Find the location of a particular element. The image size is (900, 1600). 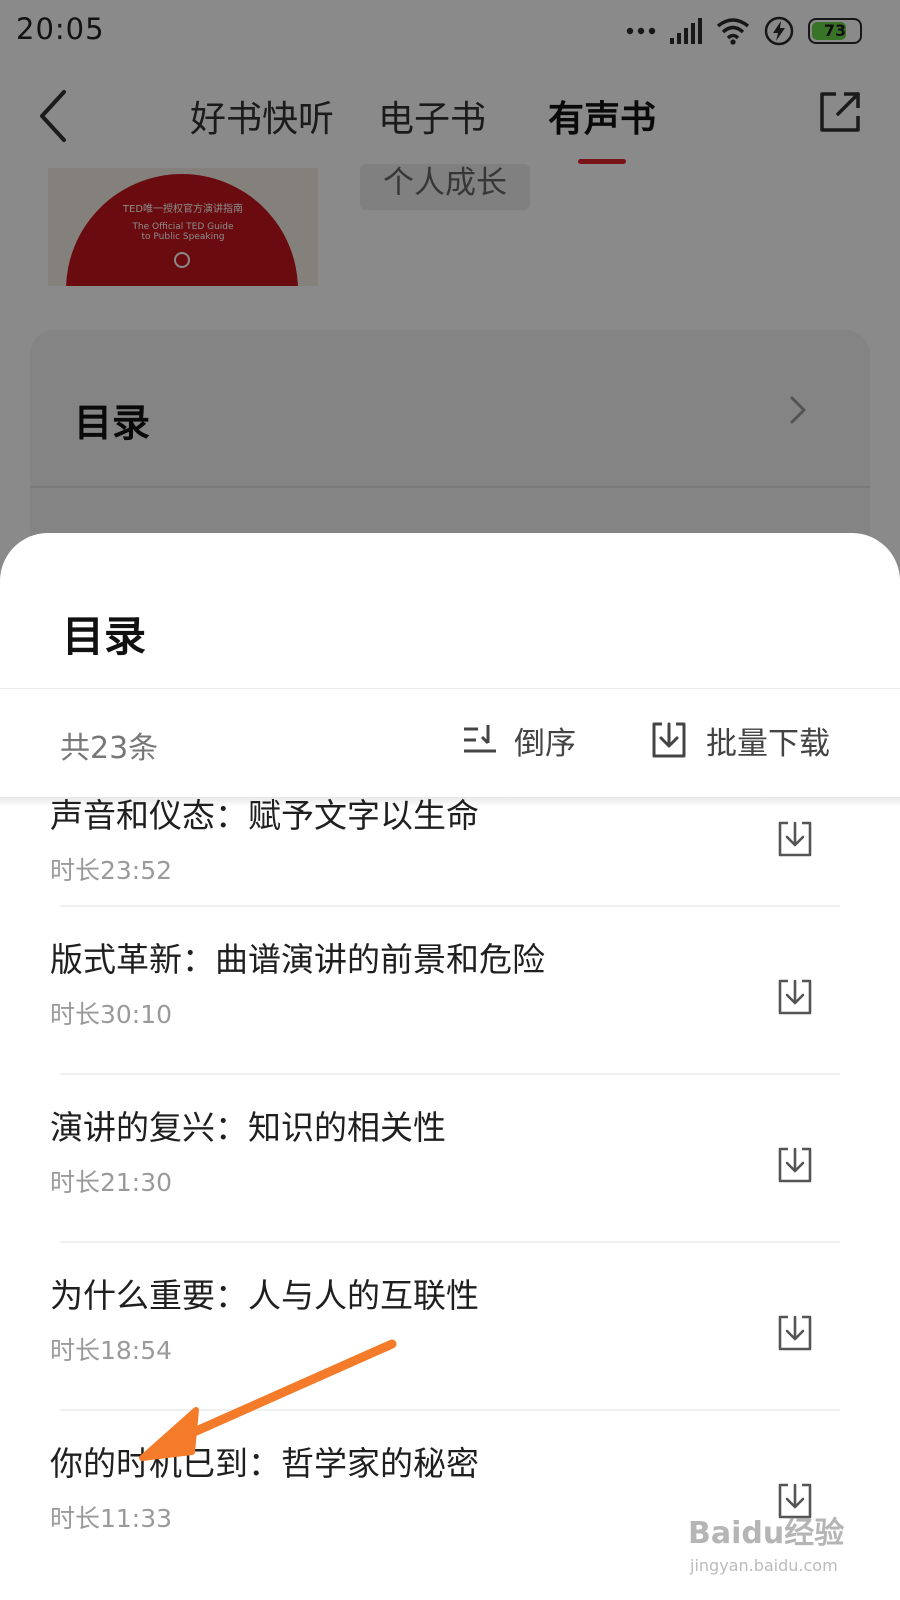

reverse-order-button: 倒序 is located at coordinates (519, 740).